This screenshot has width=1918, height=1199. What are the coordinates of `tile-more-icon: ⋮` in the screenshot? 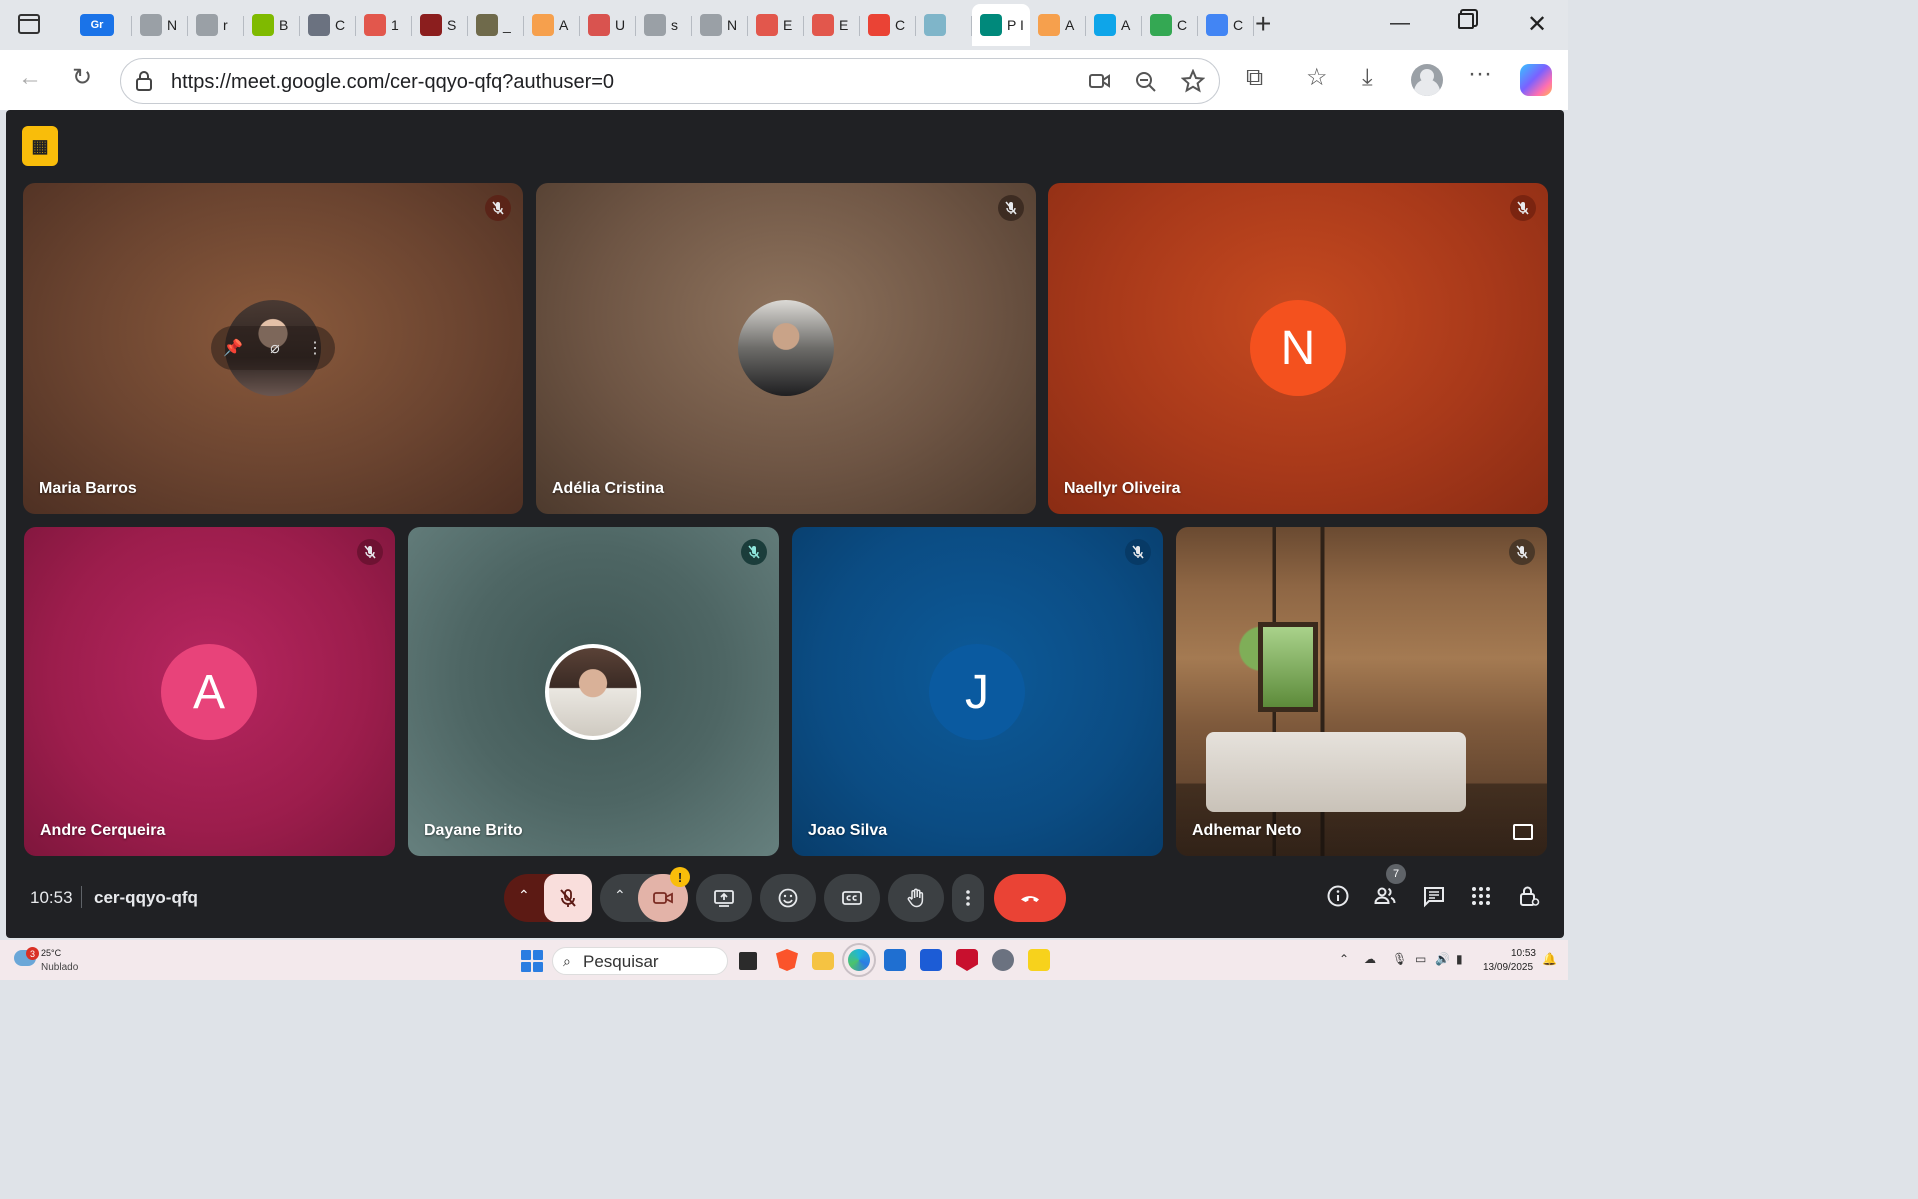 It's located at (315, 348).